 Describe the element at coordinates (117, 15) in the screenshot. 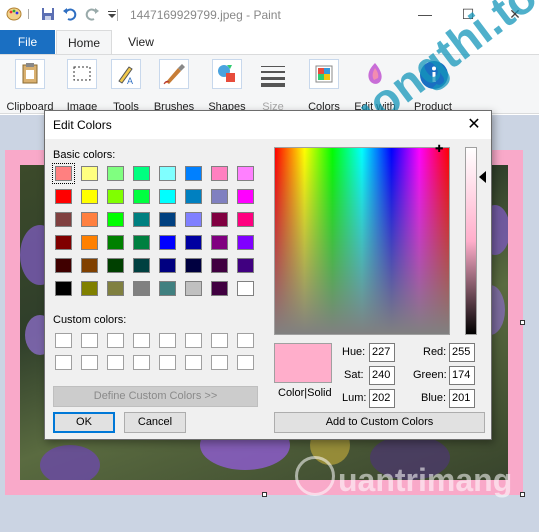

I see `title-separator` at that location.